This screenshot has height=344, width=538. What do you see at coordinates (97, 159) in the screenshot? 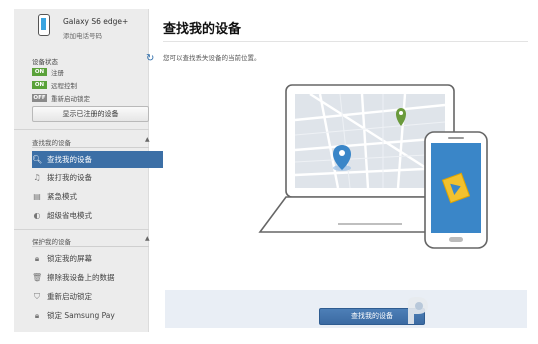
I see `nav-item-find-my-device: 🔍︎ 查找我的设备` at bounding box center [97, 159].